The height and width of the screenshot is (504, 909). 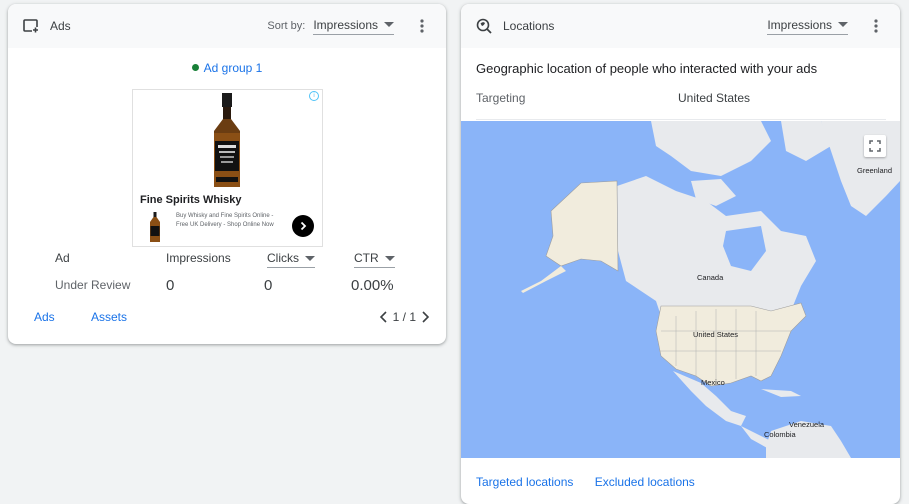 What do you see at coordinates (170, 285) in the screenshot?
I see `impressions-value: 0` at bounding box center [170, 285].